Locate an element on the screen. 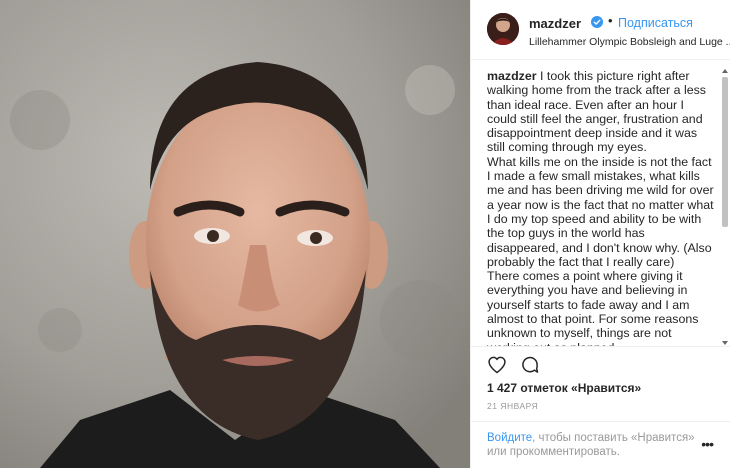  caption-username: mazdzer is located at coordinates (512, 76).